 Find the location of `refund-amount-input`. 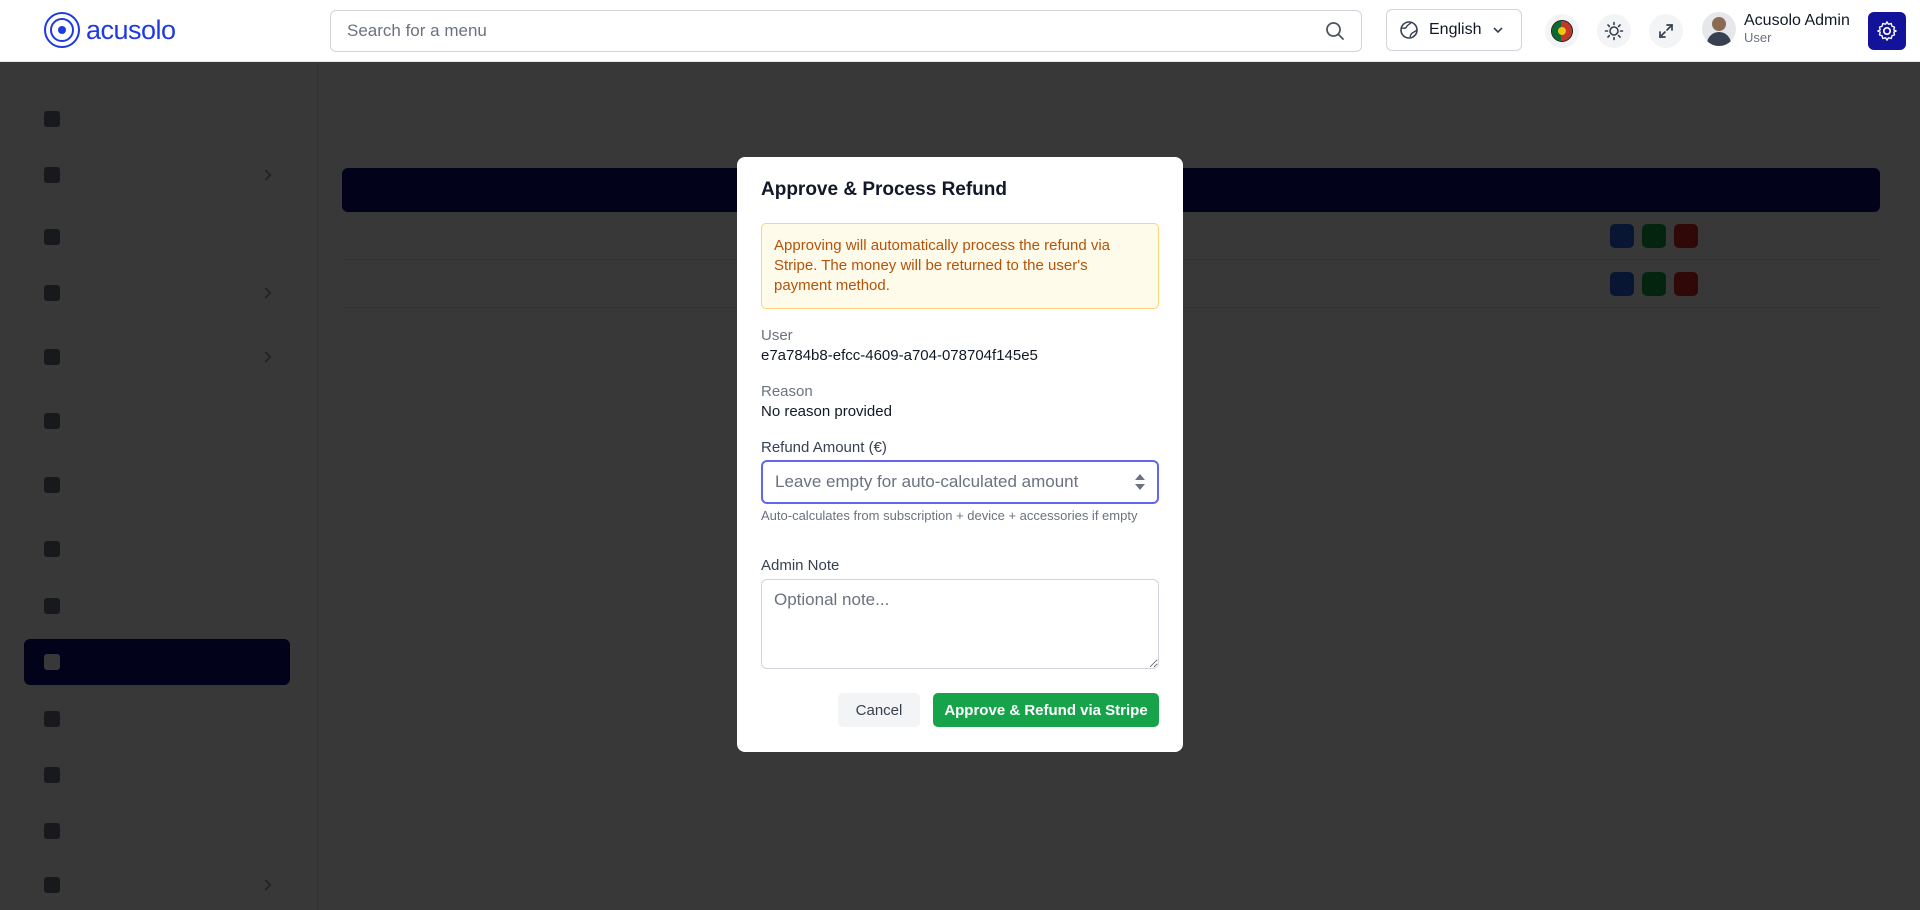

refund-amount-input is located at coordinates (955, 482).